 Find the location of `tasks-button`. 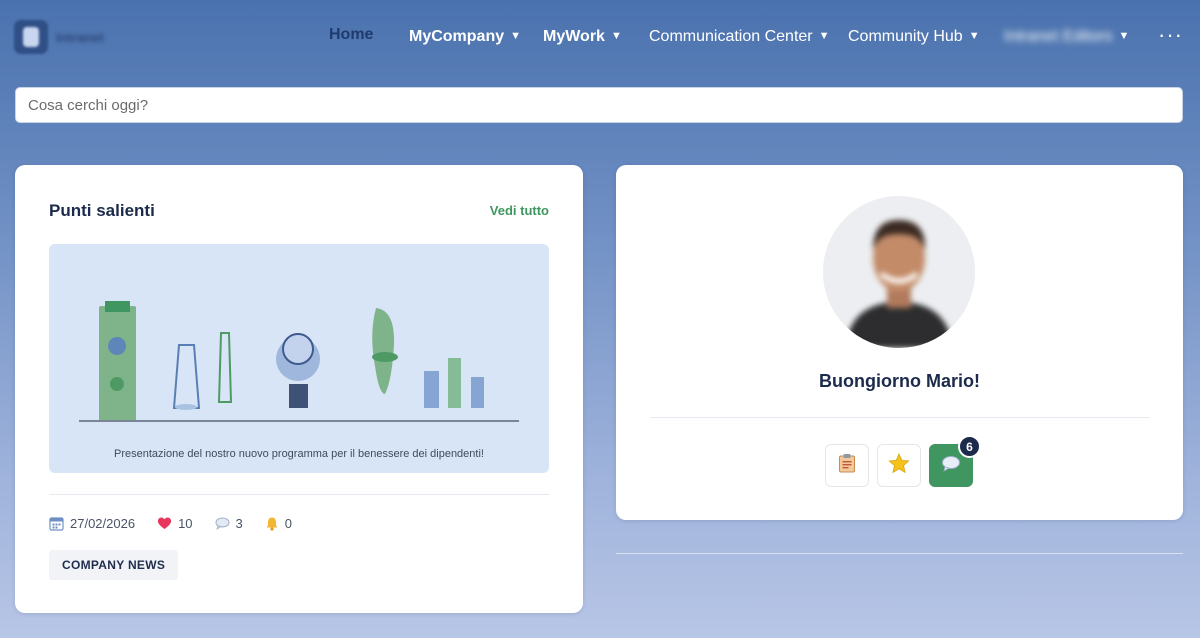

tasks-button is located at coordinates (847, 465).